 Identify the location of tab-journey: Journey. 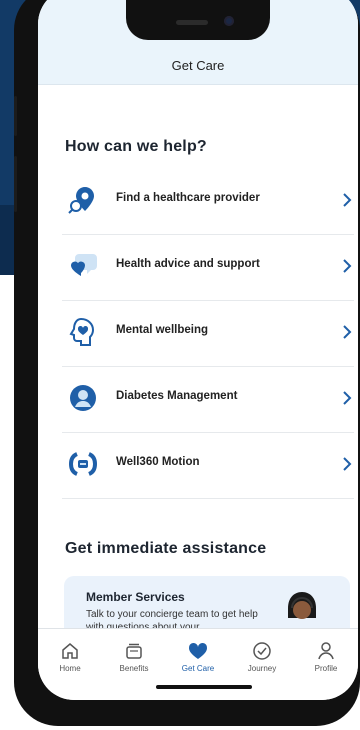
(262, 663).